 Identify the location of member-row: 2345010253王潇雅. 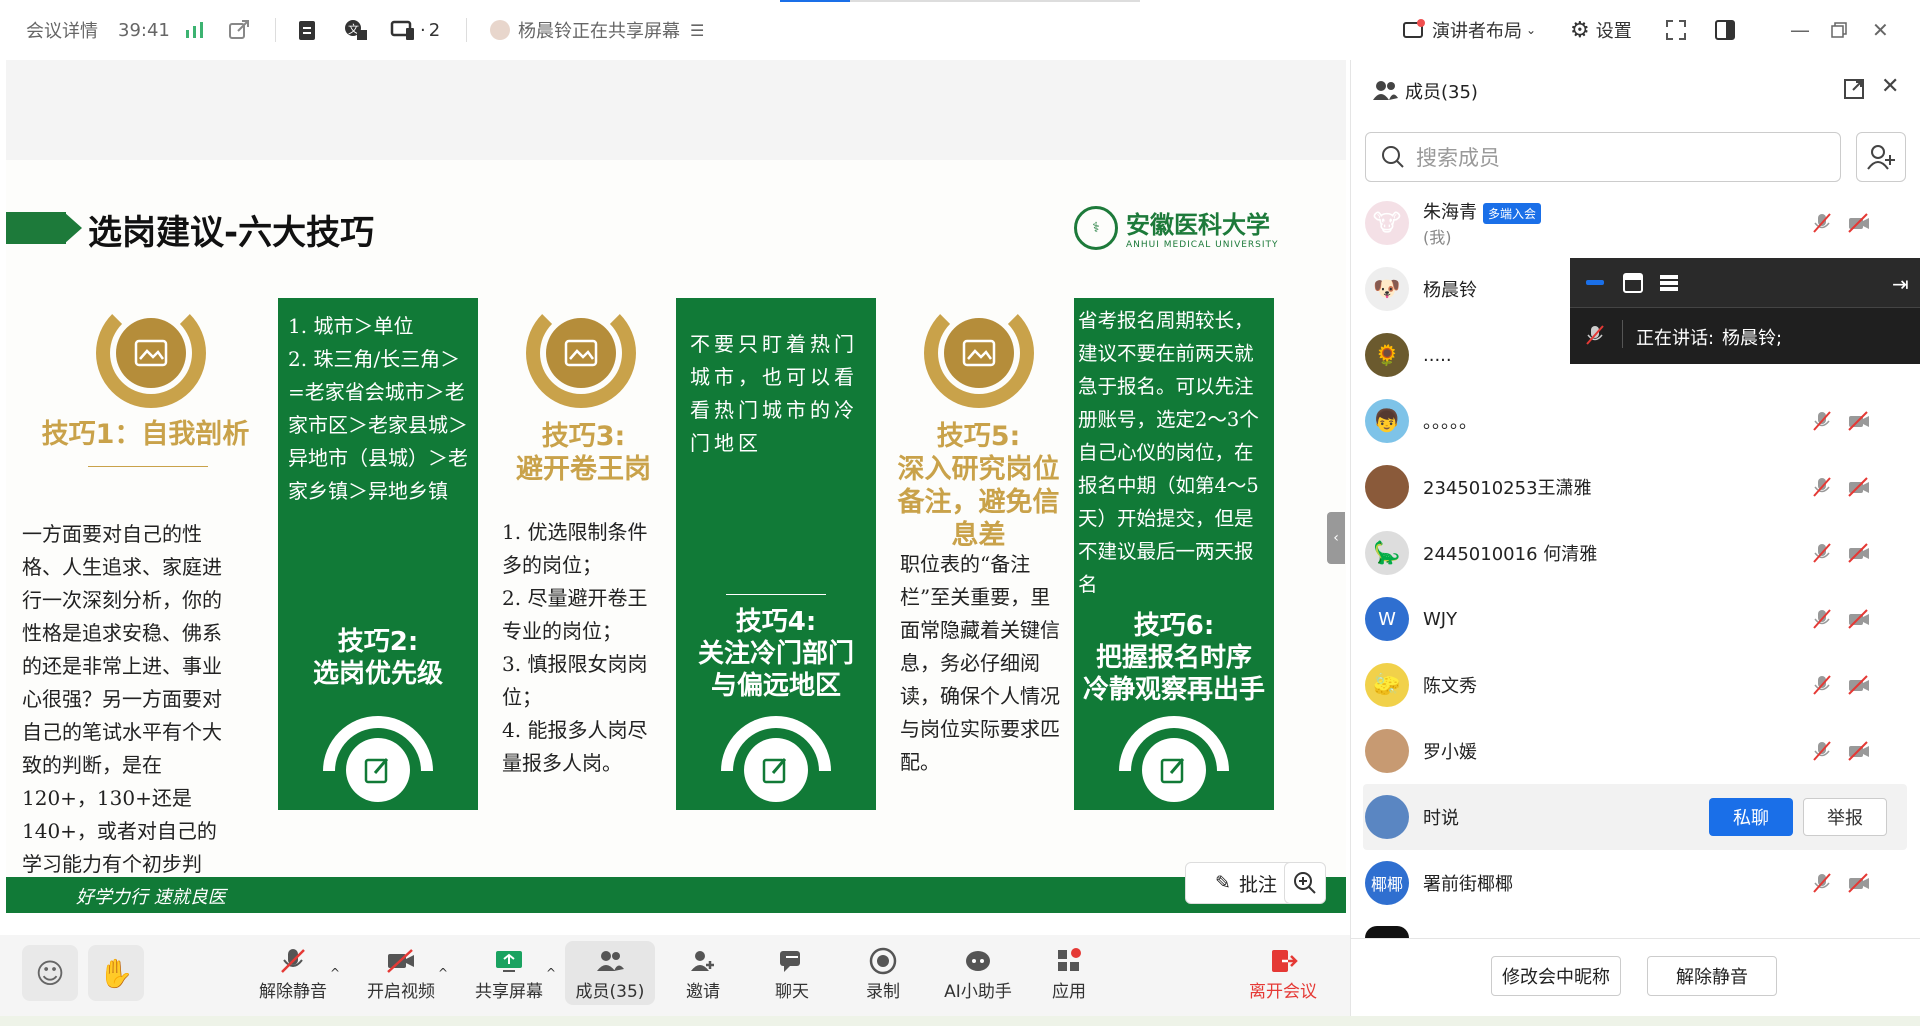
(1635, 487).